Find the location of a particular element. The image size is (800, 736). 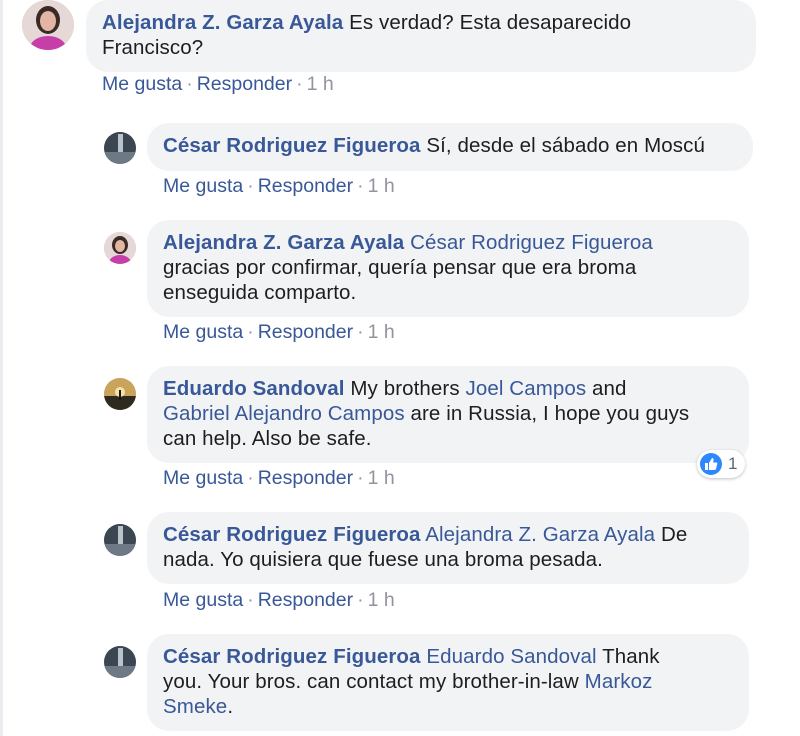

comment-text: are in Russia, I hope you guys is located at coordinates (550, 413).